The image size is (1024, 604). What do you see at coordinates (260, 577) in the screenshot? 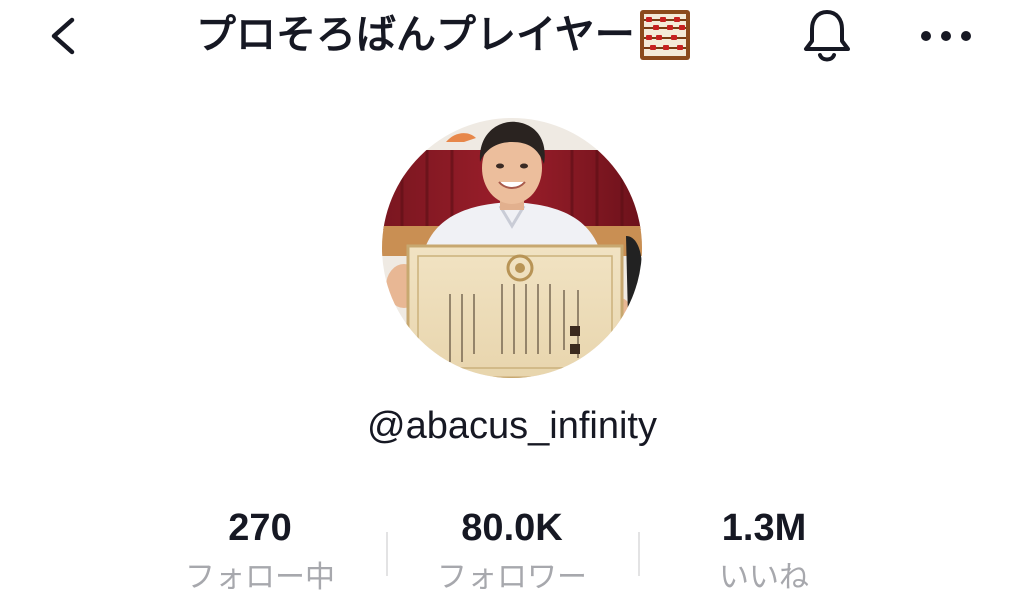
I see `stat-label: フォロー中` at bounding box center [260, 577].